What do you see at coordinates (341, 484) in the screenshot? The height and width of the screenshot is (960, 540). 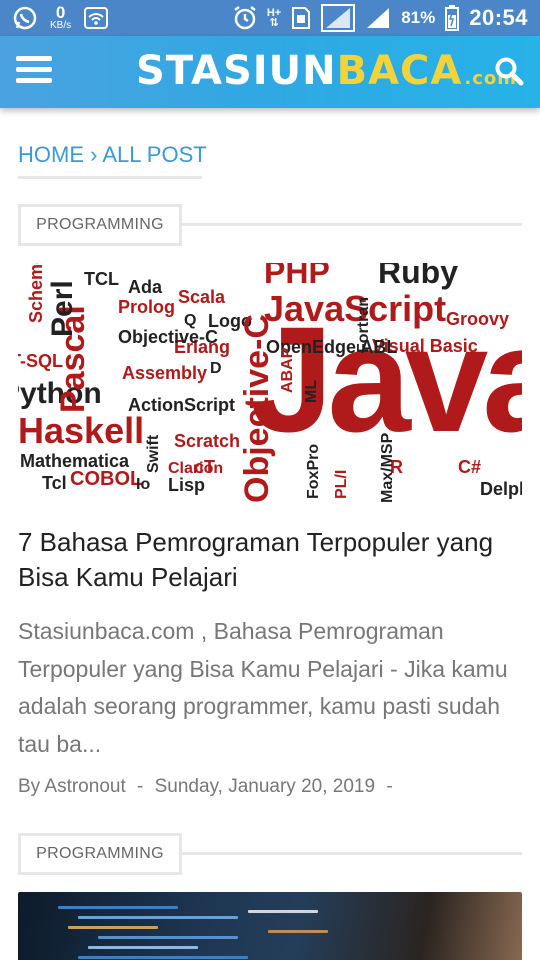 I see `wordcloud-word: PL/I` at bounding box center [341, 484].